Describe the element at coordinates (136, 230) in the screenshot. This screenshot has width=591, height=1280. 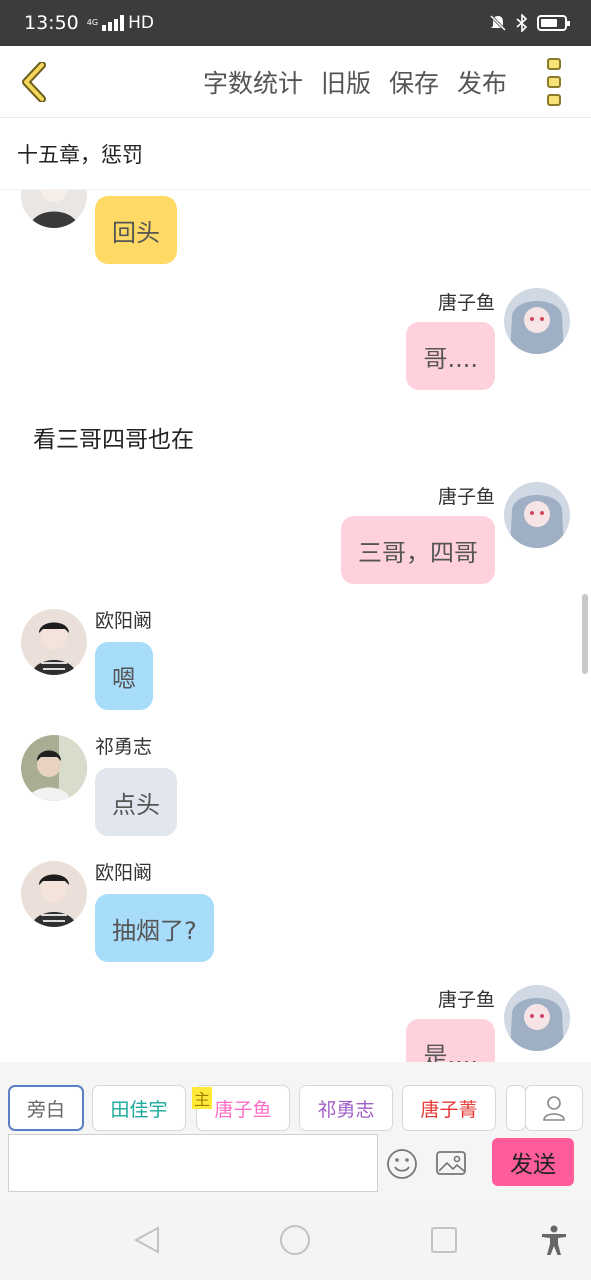
I see `message-bubble: 回头` at that location.